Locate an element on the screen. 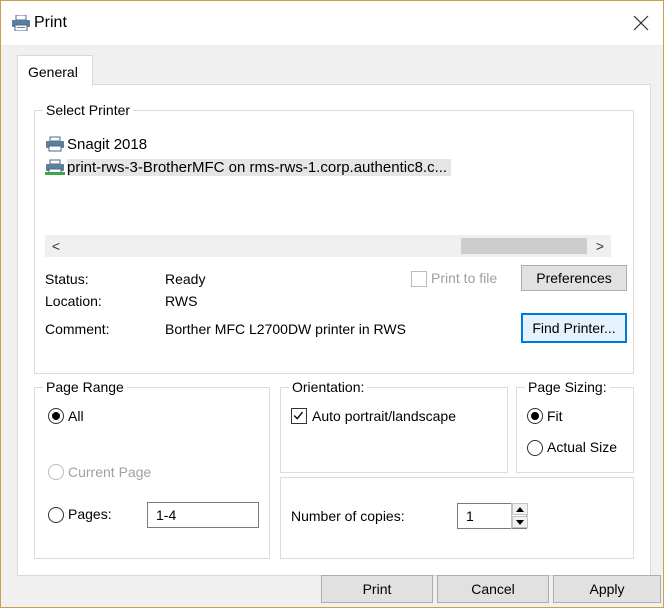 Image resolution: width=664 pixels, height=608 pixels. decrement-button is located at coordinates (520, 522).